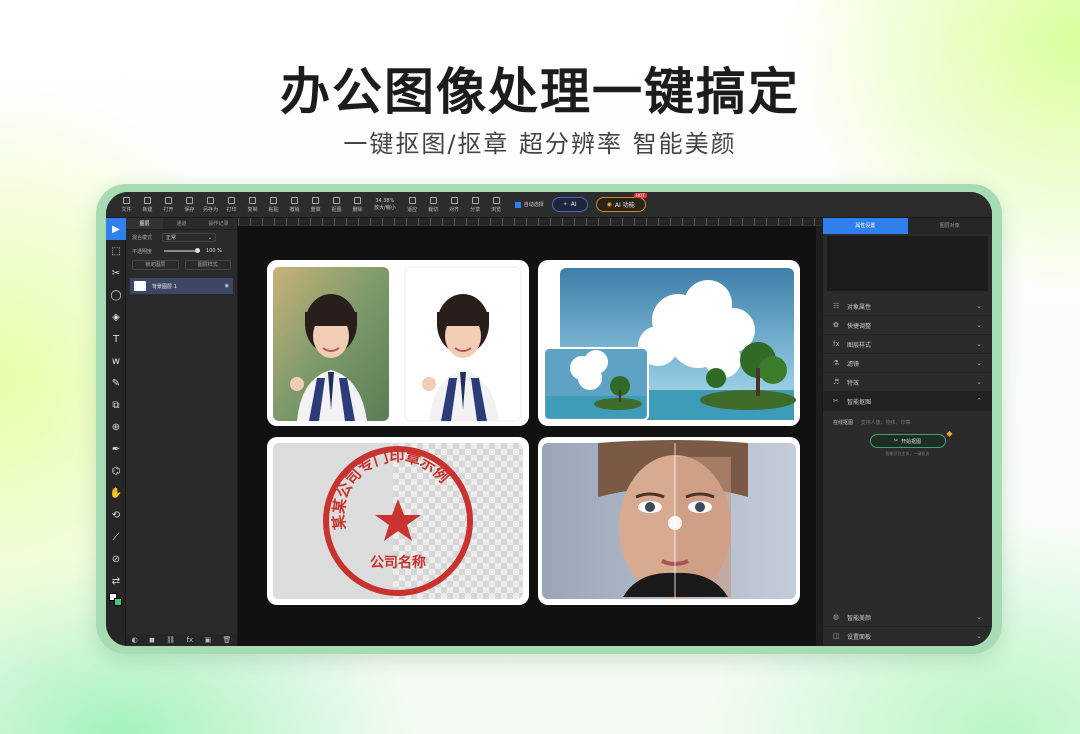  I want to click on checkbox-icon, so click(517, 204).